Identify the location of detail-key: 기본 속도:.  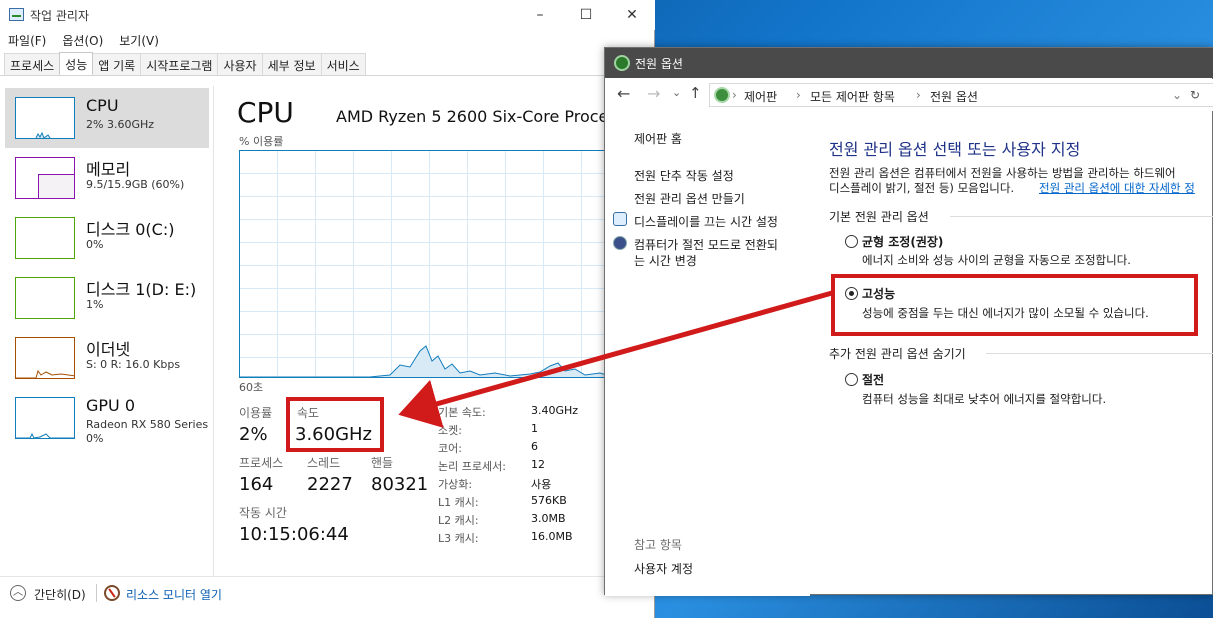
(462, 412).